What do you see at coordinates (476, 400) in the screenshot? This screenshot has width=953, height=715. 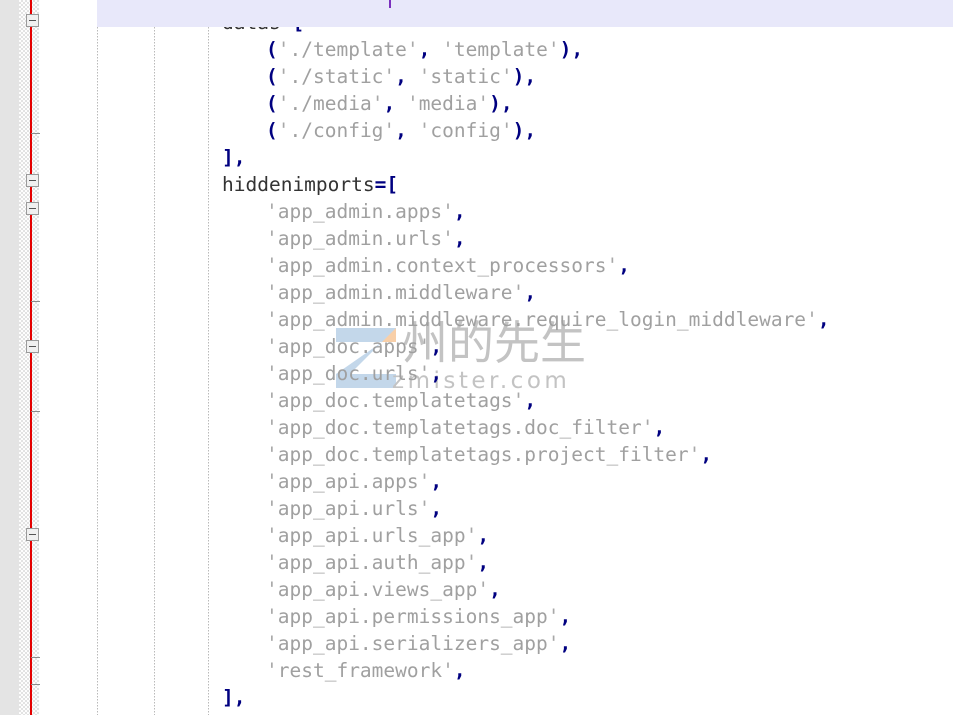 I see `code-line-hi-app-doc-templatetags: 'app_doc.templatetags',` at bounding box center [476, 400].